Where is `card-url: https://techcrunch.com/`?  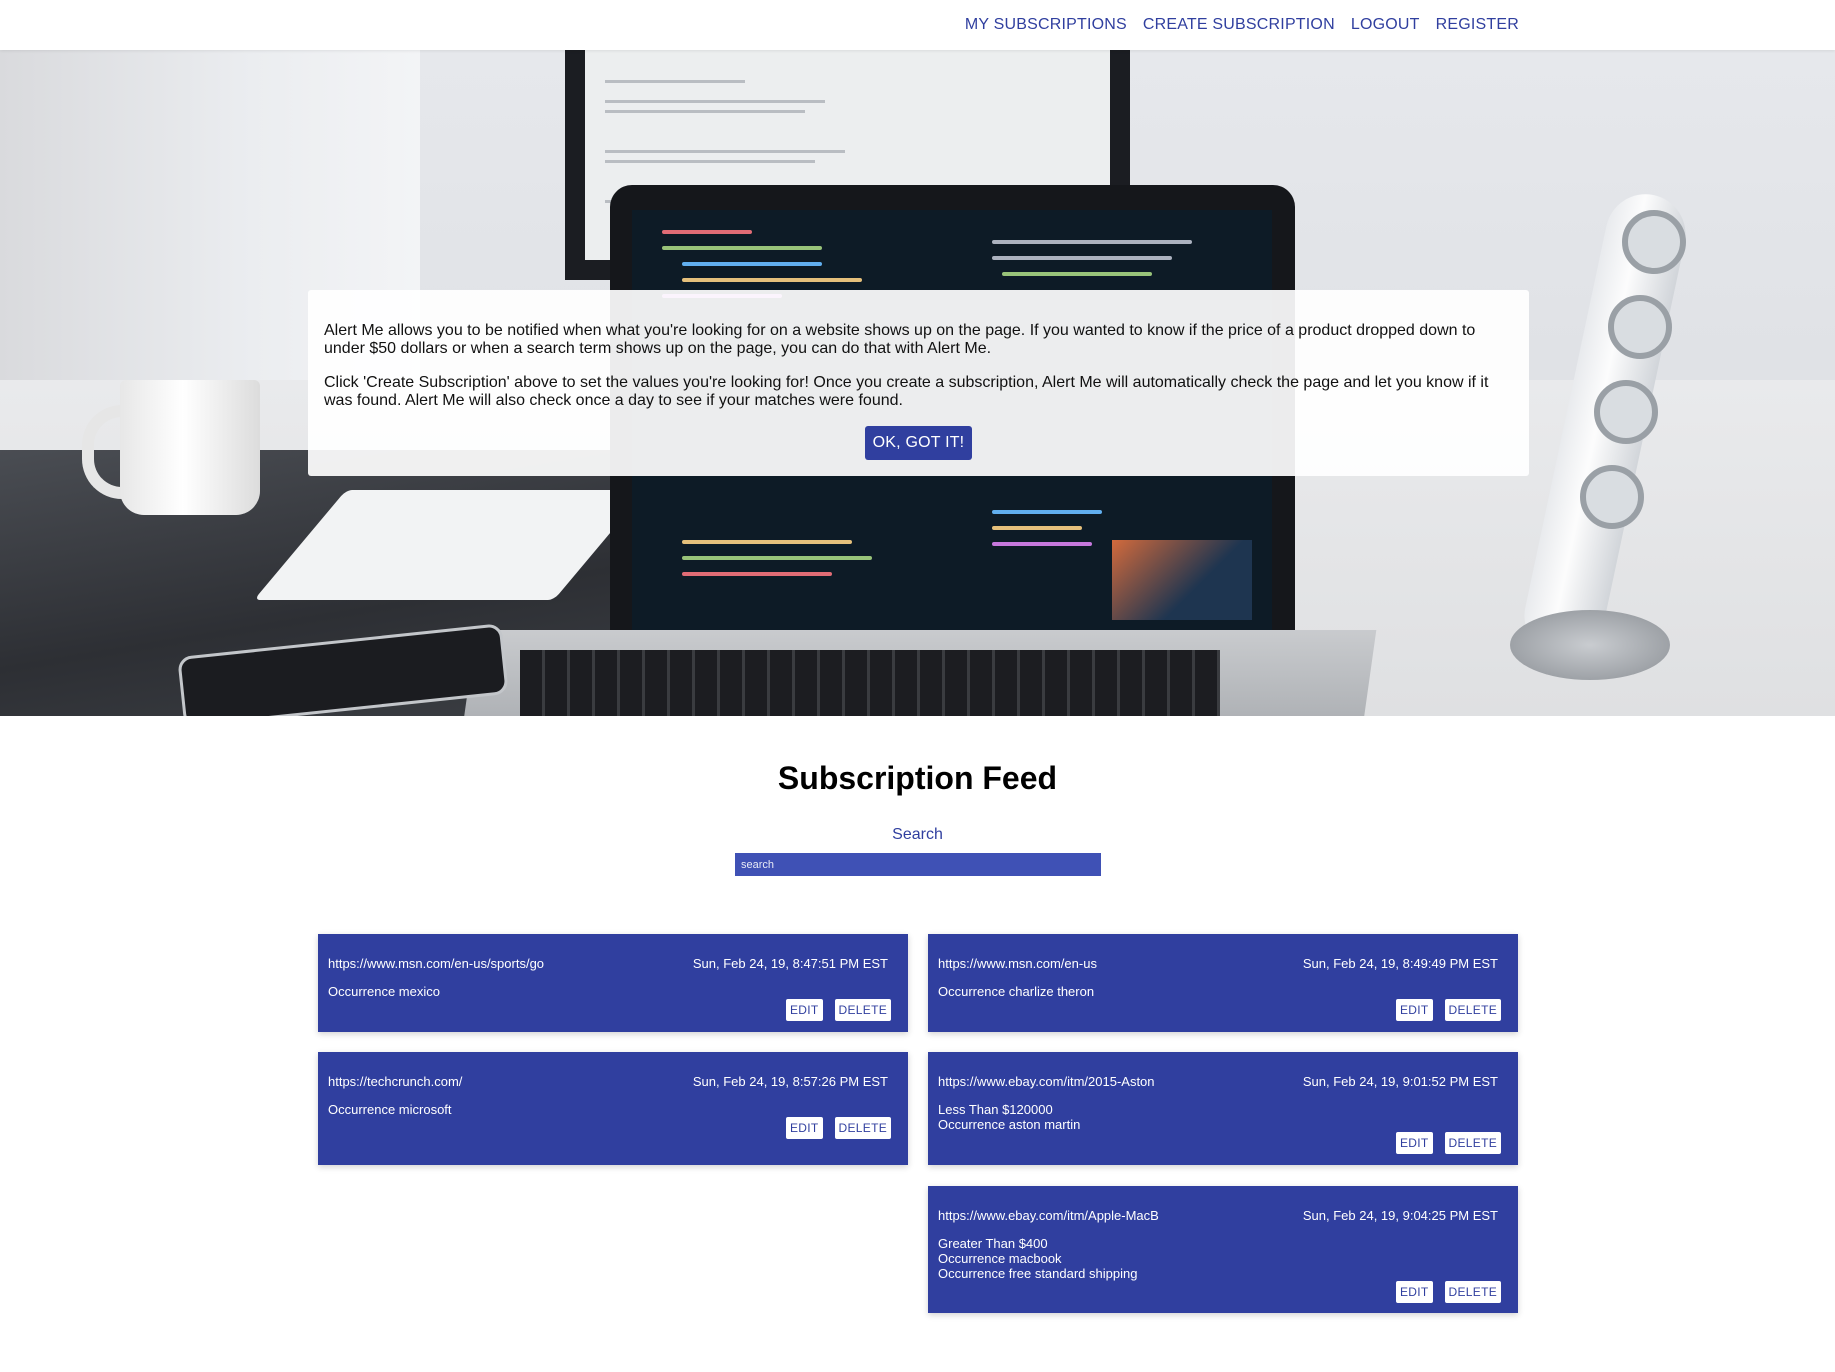
card-url: https://techcrunch.com/ is located at coordinates (395, 1081).